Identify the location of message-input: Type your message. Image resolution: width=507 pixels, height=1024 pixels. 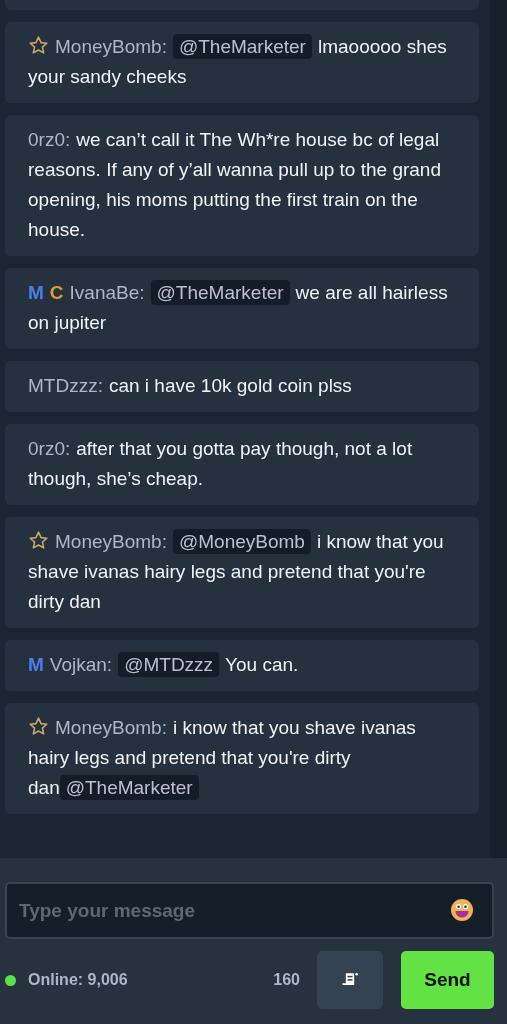
(249, 910).